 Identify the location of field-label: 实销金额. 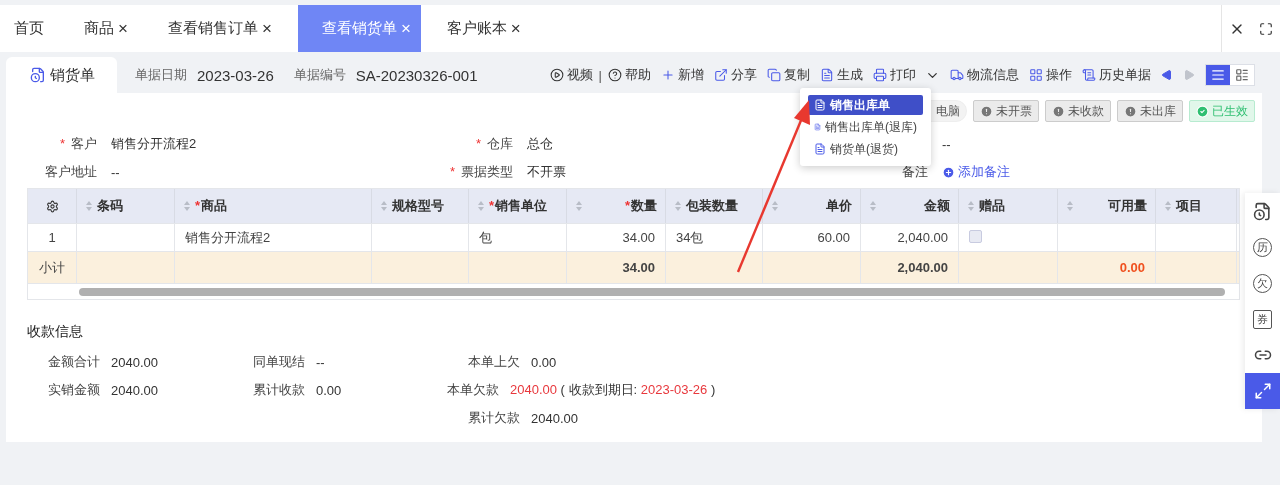
(73, 390).